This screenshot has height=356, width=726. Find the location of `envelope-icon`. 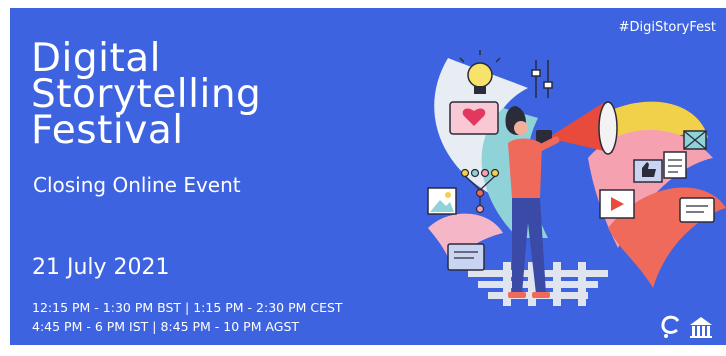

envelope-icon is located at coordinates (695, 140).